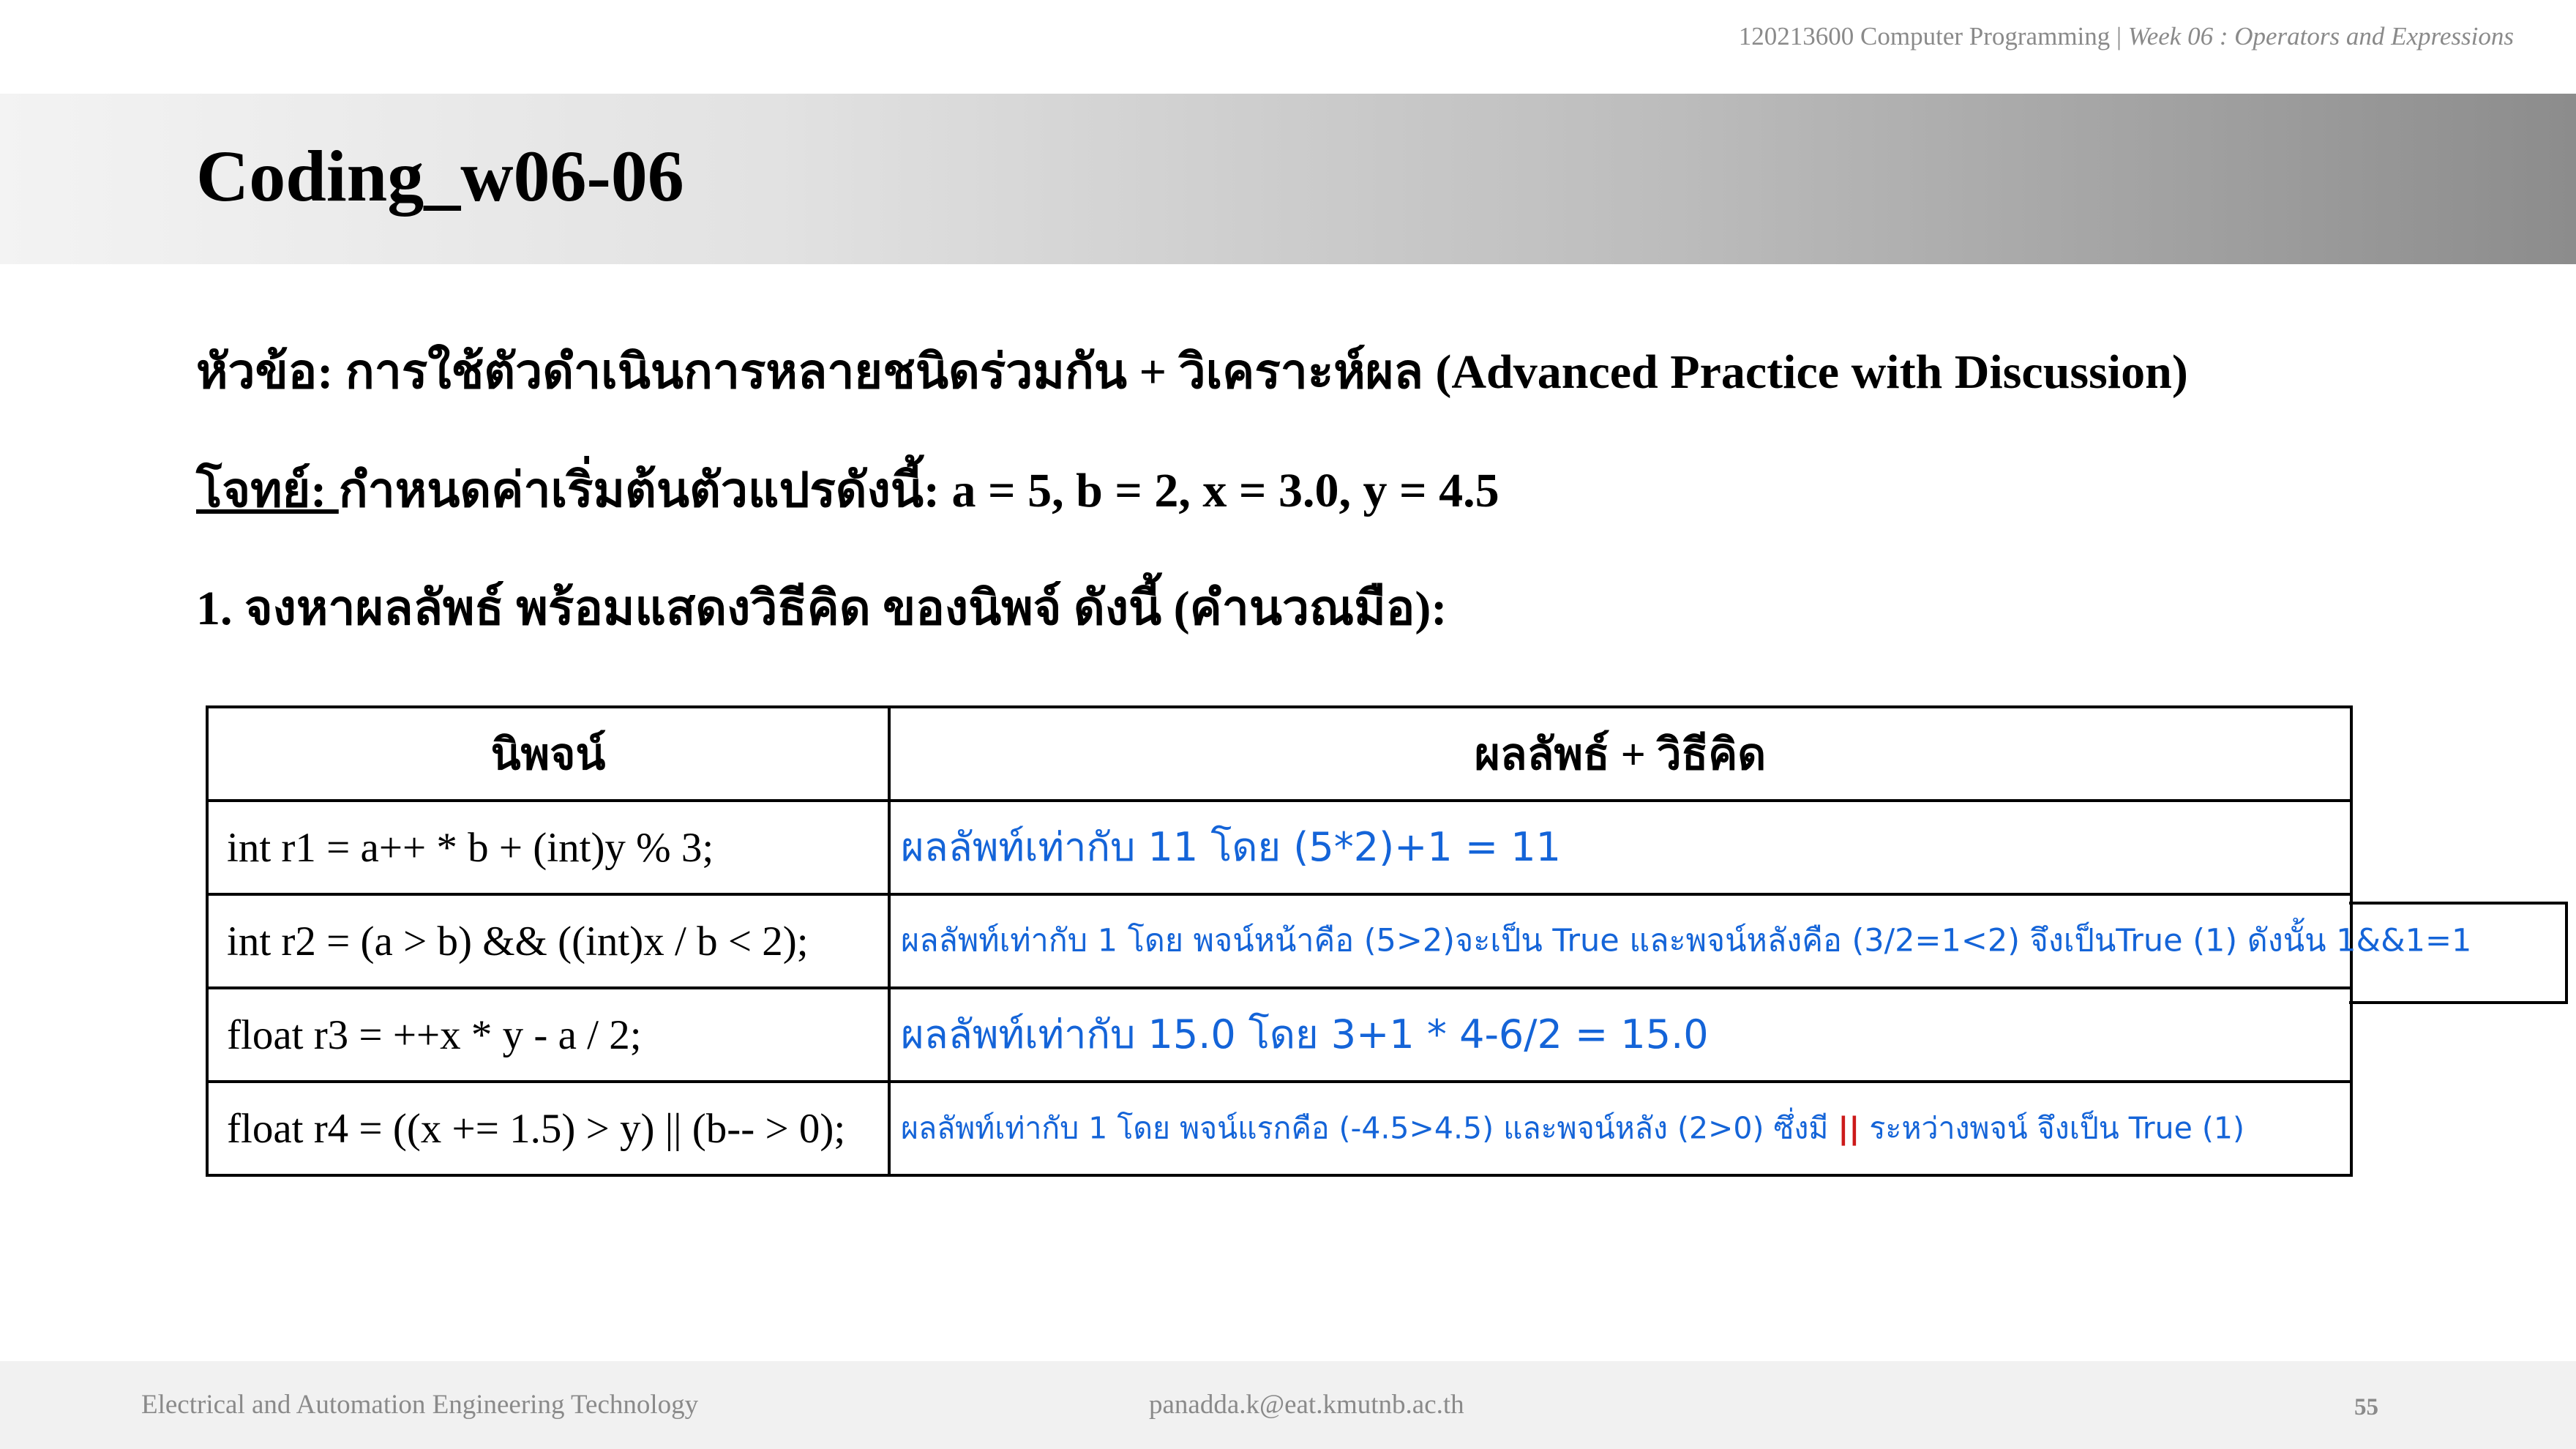 This screenshot has width=2576, height=1449. What do you see at coordinates (548, 753) in the screenshot?
I see `header-expression: นิพจน์` at bounding box center [548, 753].